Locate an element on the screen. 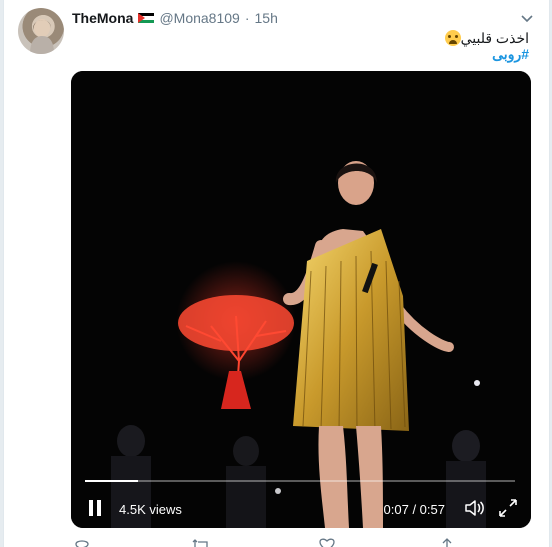 Image resolution: width=552 pixels, height=547 pixels. display-name: TheMona is located at coordinates (102, 18).